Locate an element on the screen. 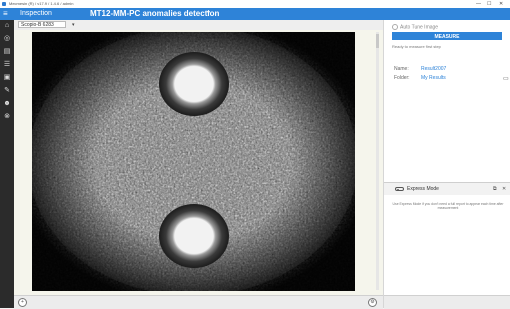 The width and height of the screenshot is (510, 309). status-text: Ready to measure first step is located at coordinates (416, 46).